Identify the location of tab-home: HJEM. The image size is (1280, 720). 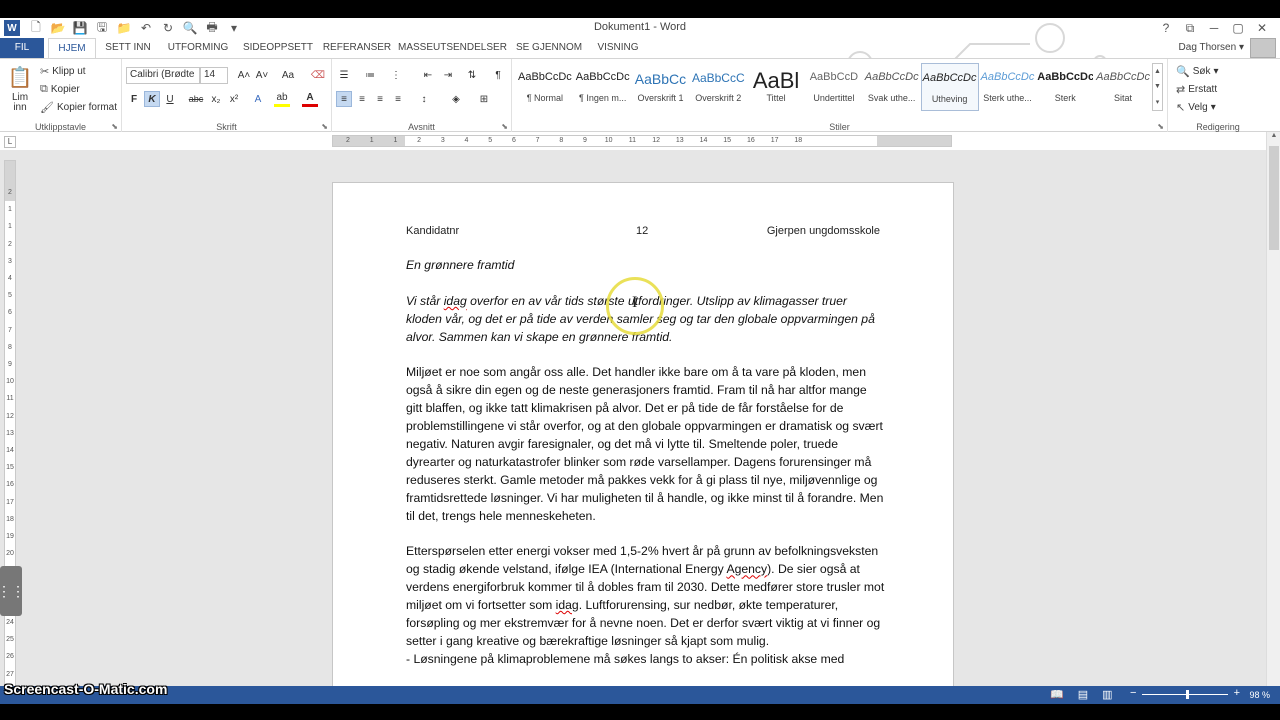
(72, 48).